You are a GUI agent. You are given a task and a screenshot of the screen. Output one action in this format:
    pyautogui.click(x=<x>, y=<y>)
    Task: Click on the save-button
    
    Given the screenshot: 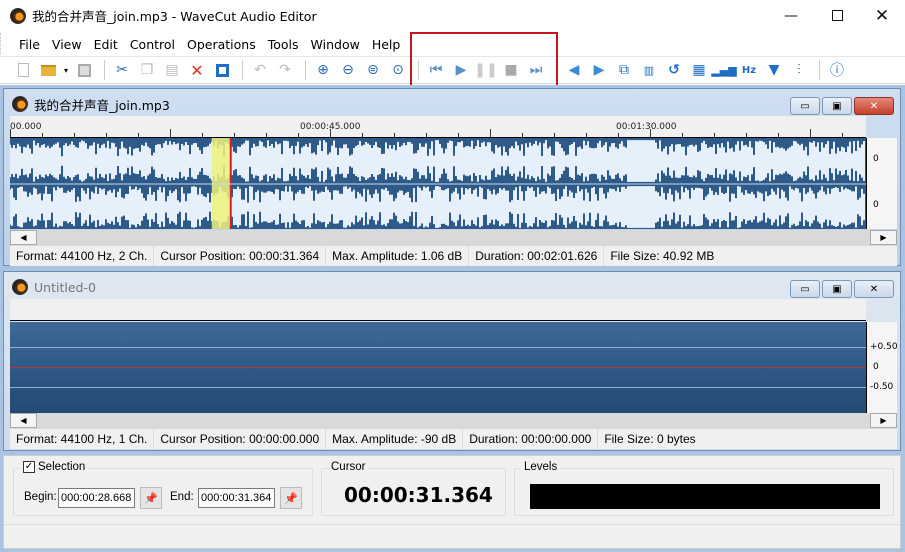 What is the action you would take?
    pyautogui.click(x=84, y=70)
    